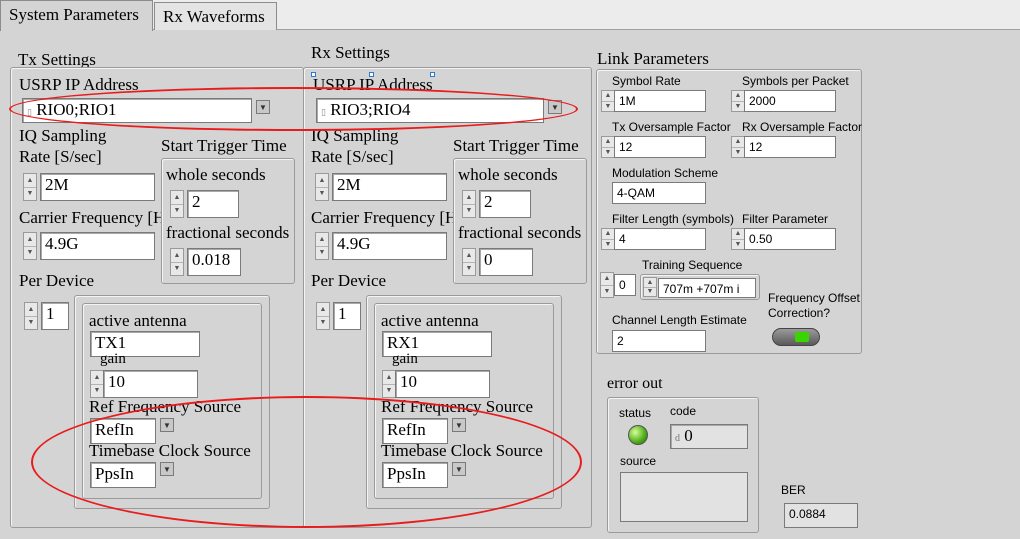  Describe the element at coordinates (793, 490) in the screenshot. I see `ber-label: BER` at that location.